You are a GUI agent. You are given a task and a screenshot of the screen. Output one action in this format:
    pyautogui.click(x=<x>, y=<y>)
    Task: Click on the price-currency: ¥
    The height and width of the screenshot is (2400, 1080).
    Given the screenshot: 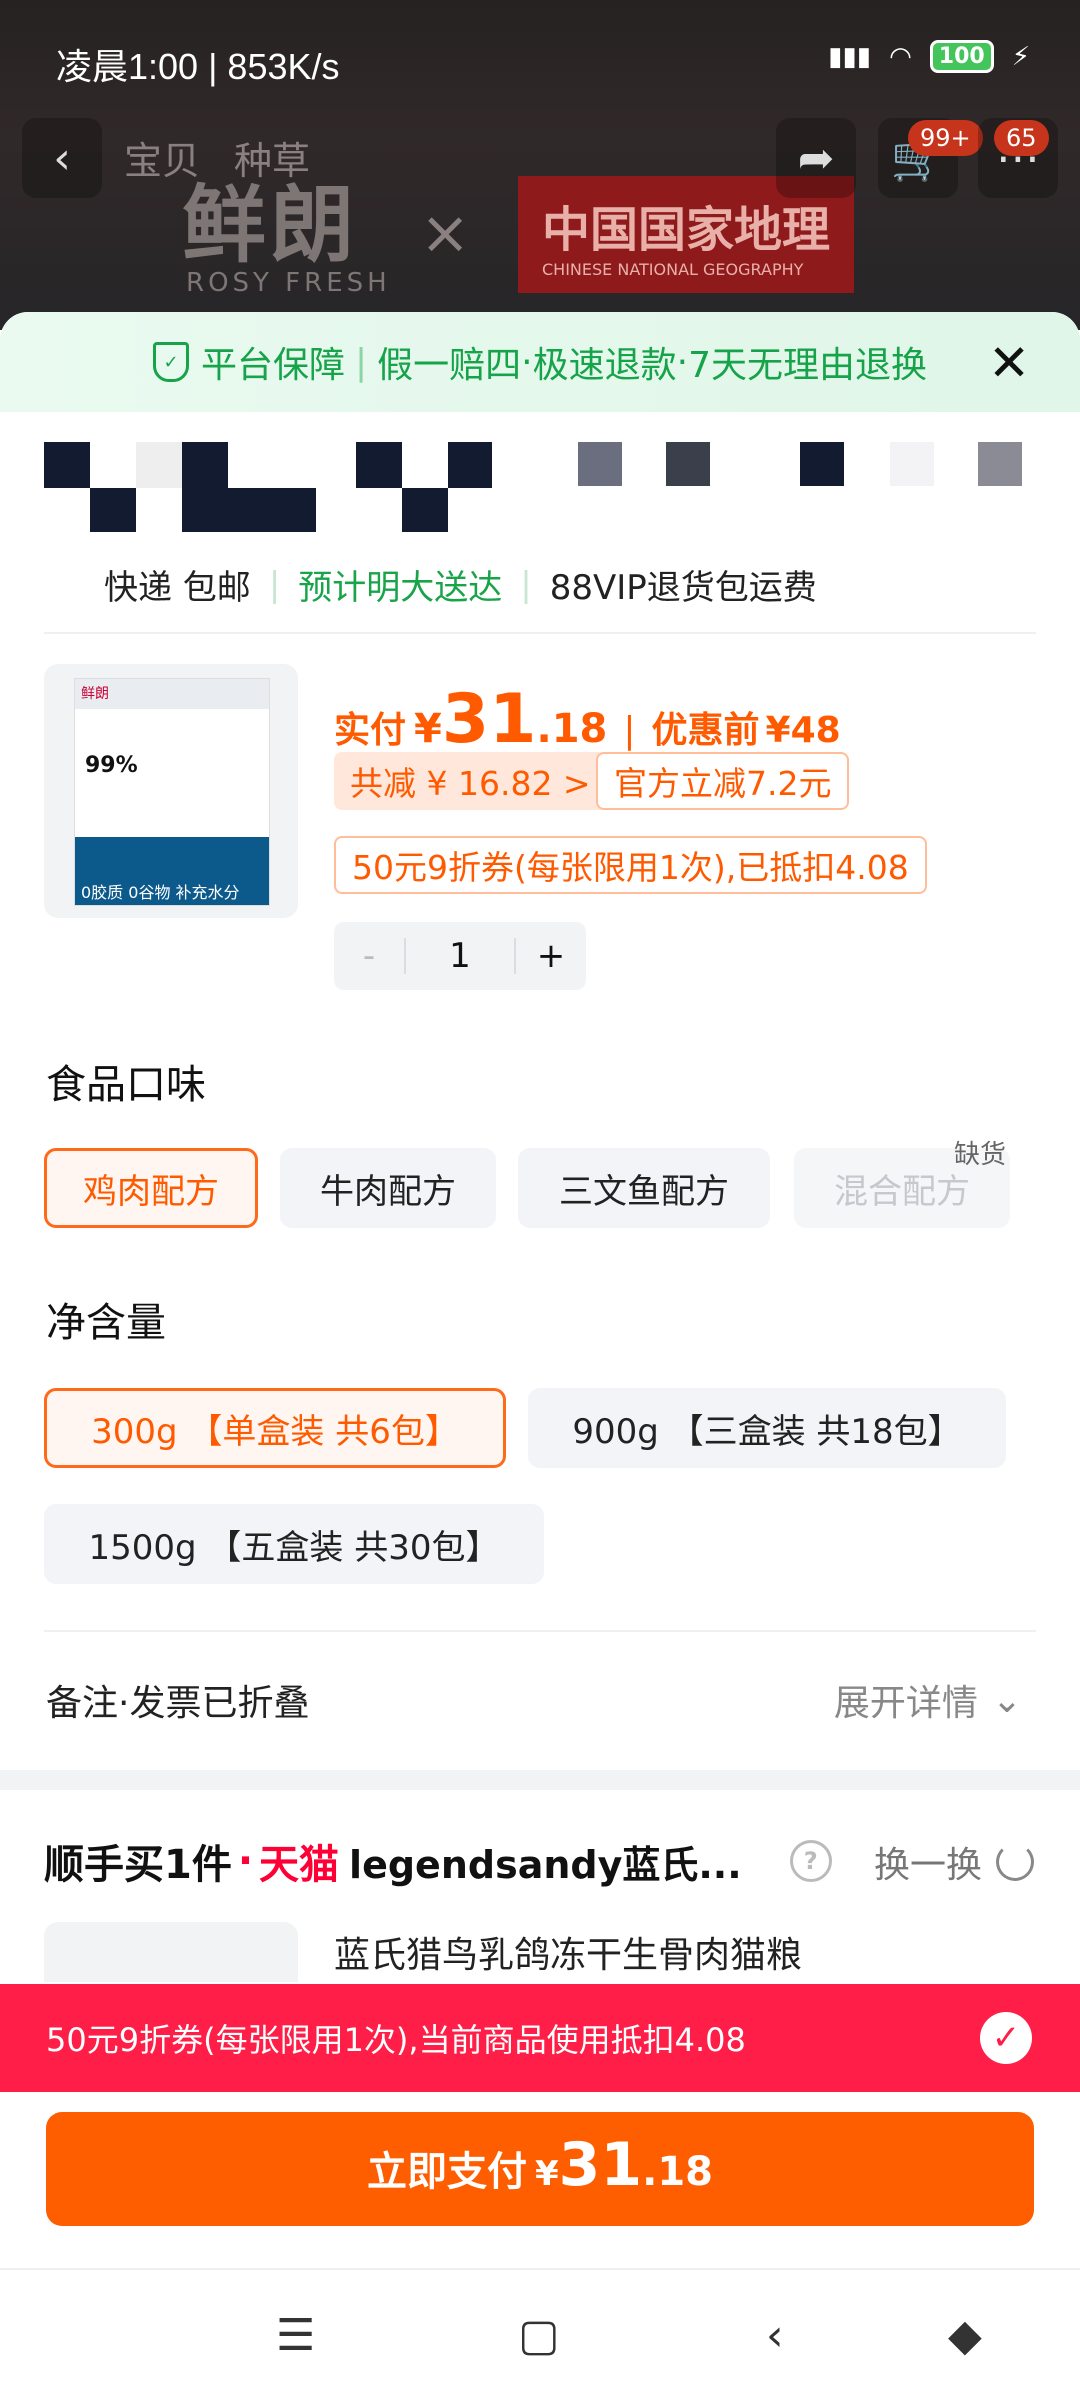 What is the action you would take?
    pyautogui.click(x=428, y=729)
    